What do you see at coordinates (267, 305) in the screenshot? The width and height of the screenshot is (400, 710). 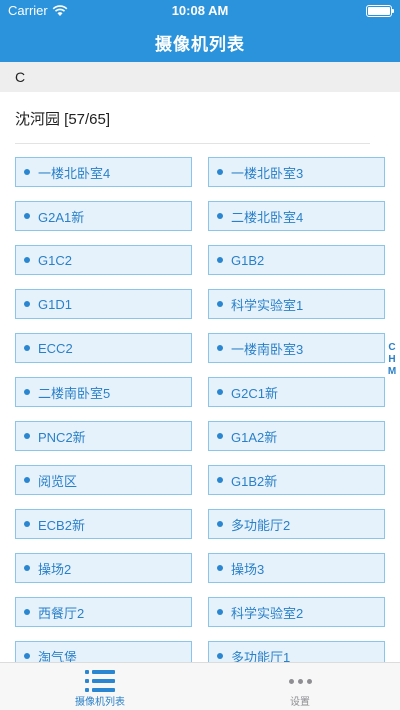 I see `camera-label: 科学实验室1` at bounding box center [267, 305].